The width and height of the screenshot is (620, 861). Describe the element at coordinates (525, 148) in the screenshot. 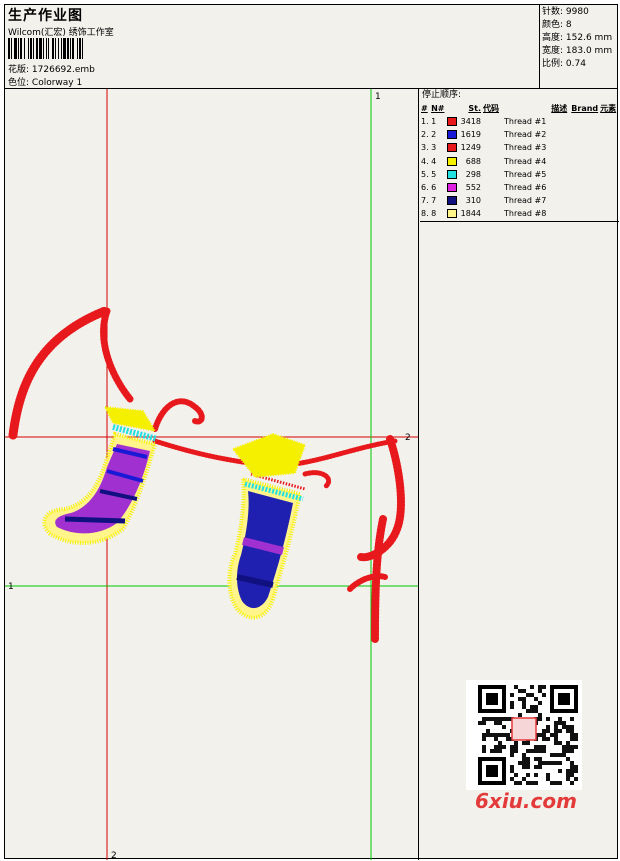

I see `row-description: Thread #3` at that location.